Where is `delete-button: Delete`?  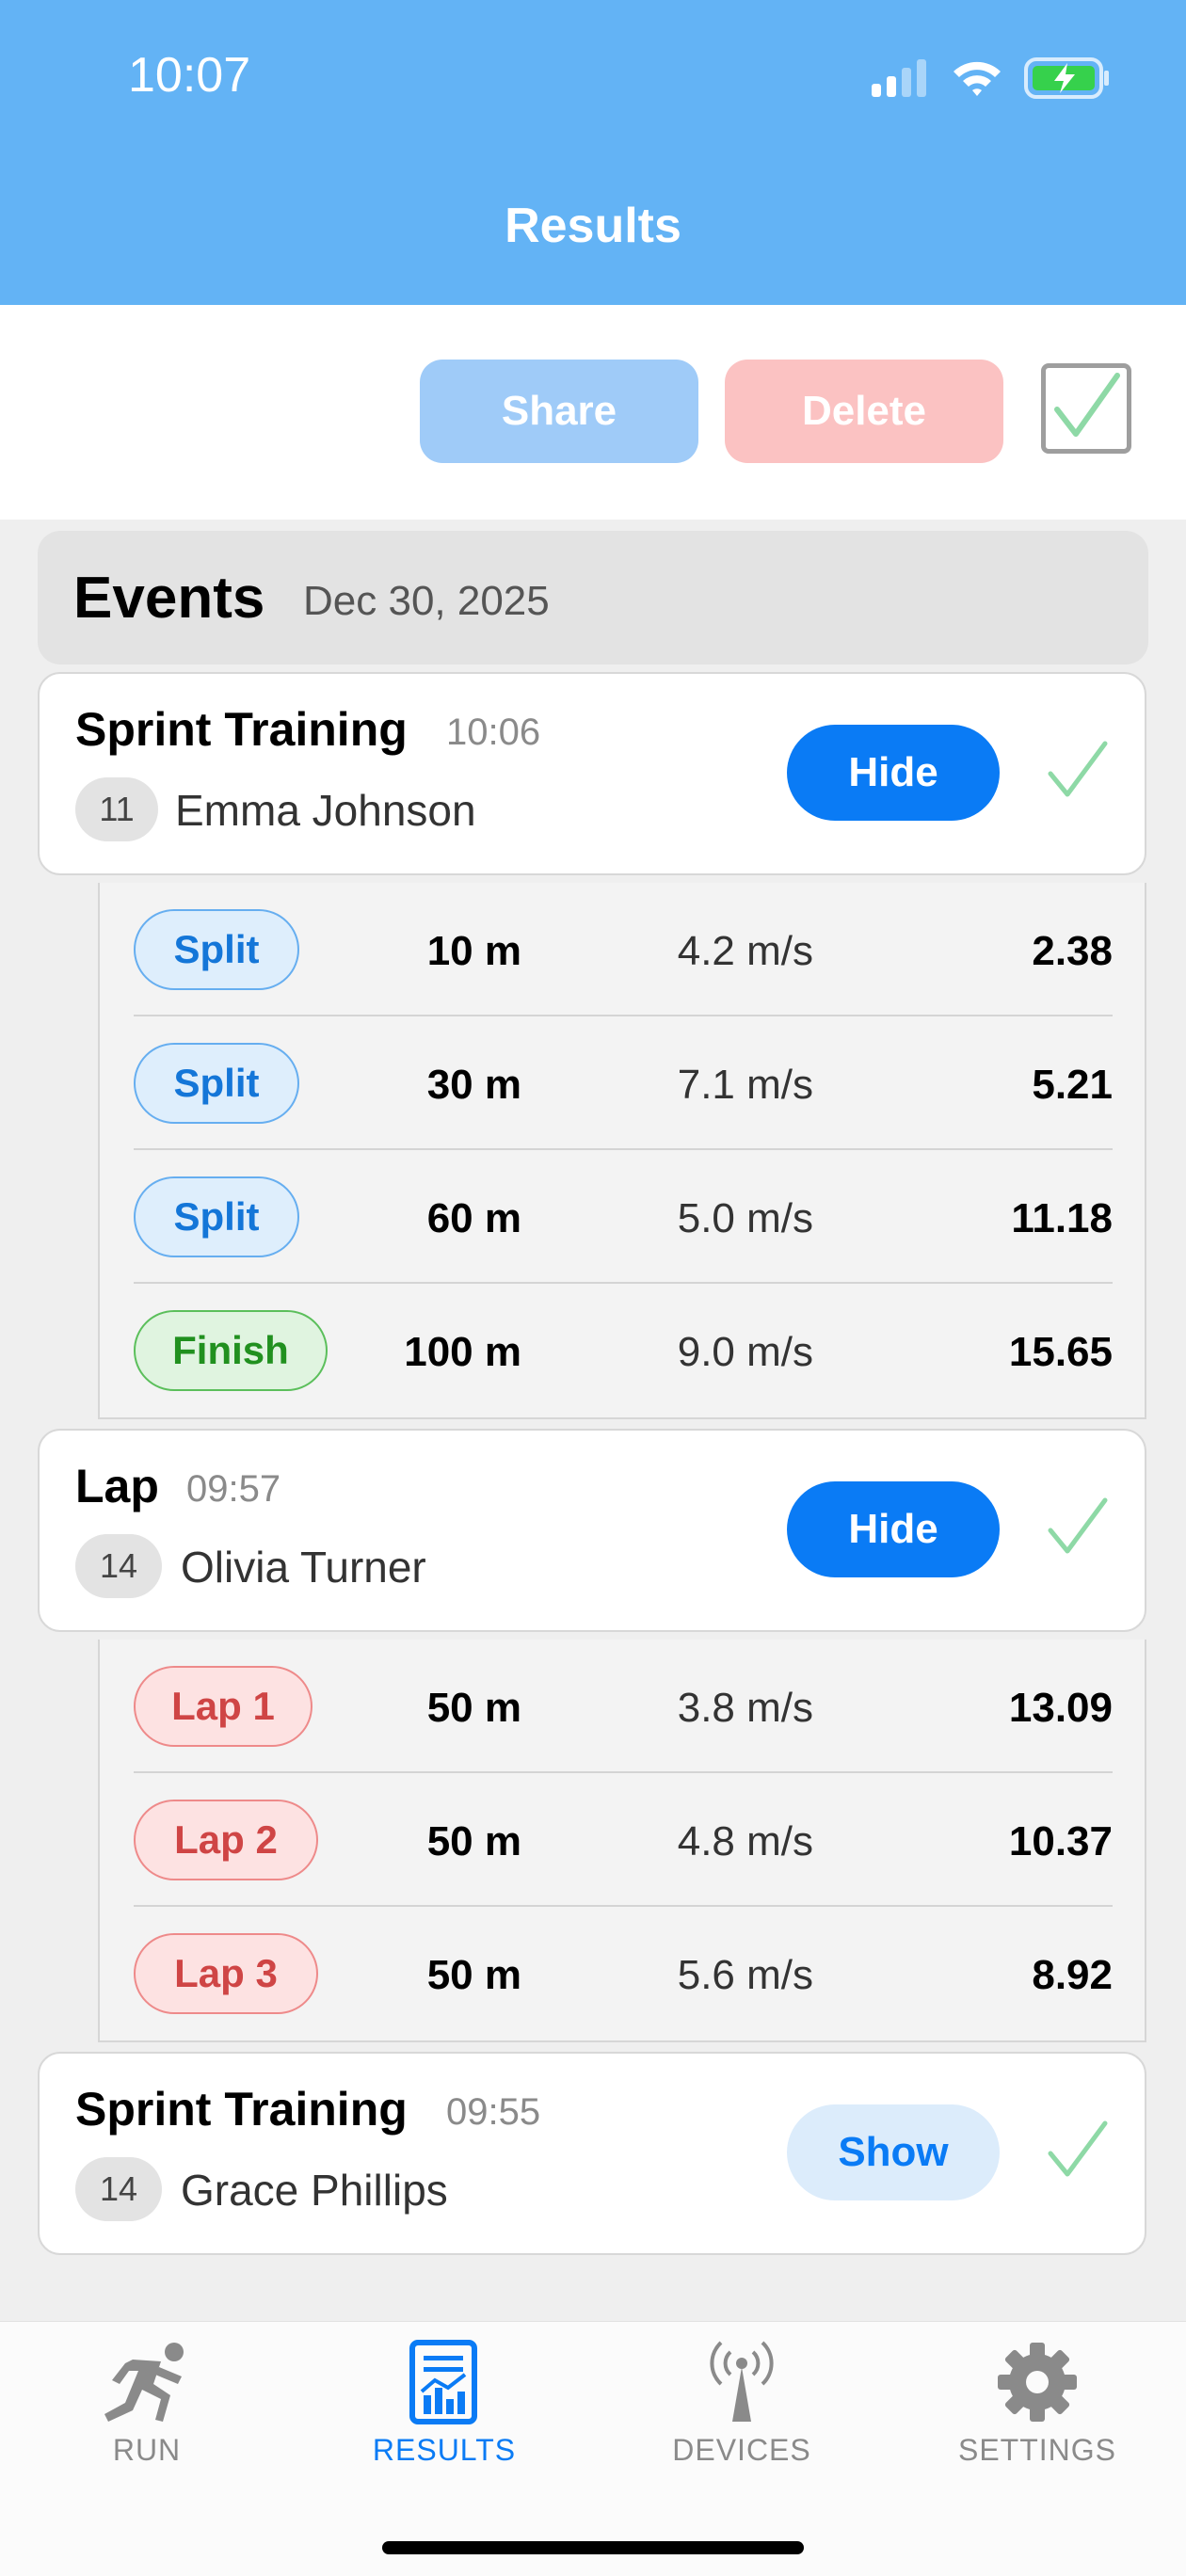 delete-button: Delete is located at coordinates (864, 411).